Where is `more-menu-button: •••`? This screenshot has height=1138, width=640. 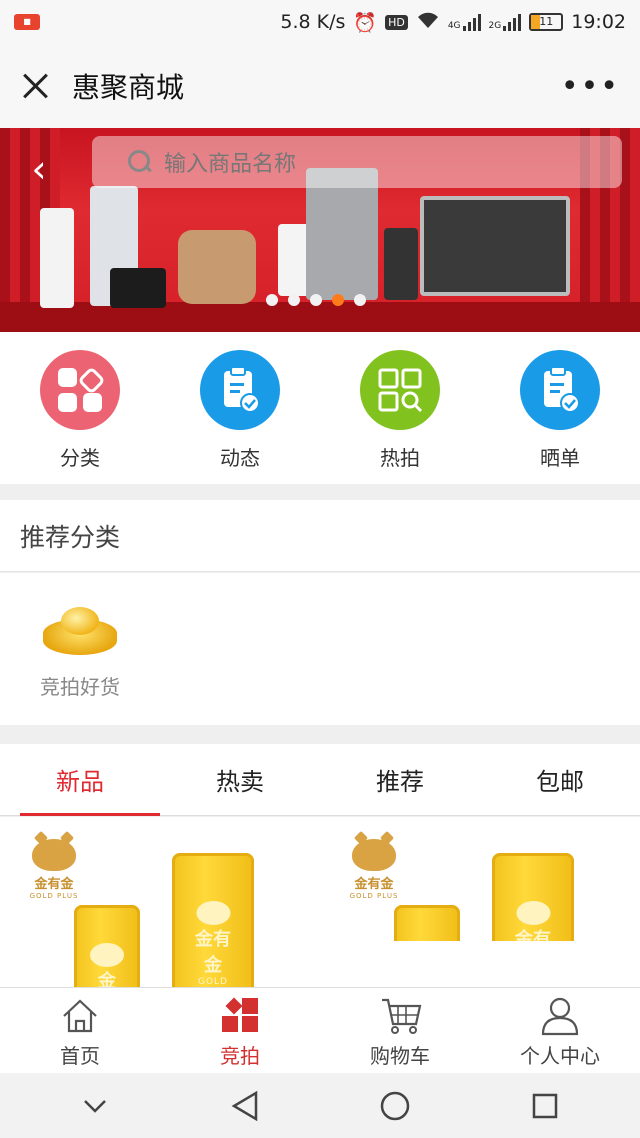
more-menu-button: ••• is located at coordinates (590, 86).